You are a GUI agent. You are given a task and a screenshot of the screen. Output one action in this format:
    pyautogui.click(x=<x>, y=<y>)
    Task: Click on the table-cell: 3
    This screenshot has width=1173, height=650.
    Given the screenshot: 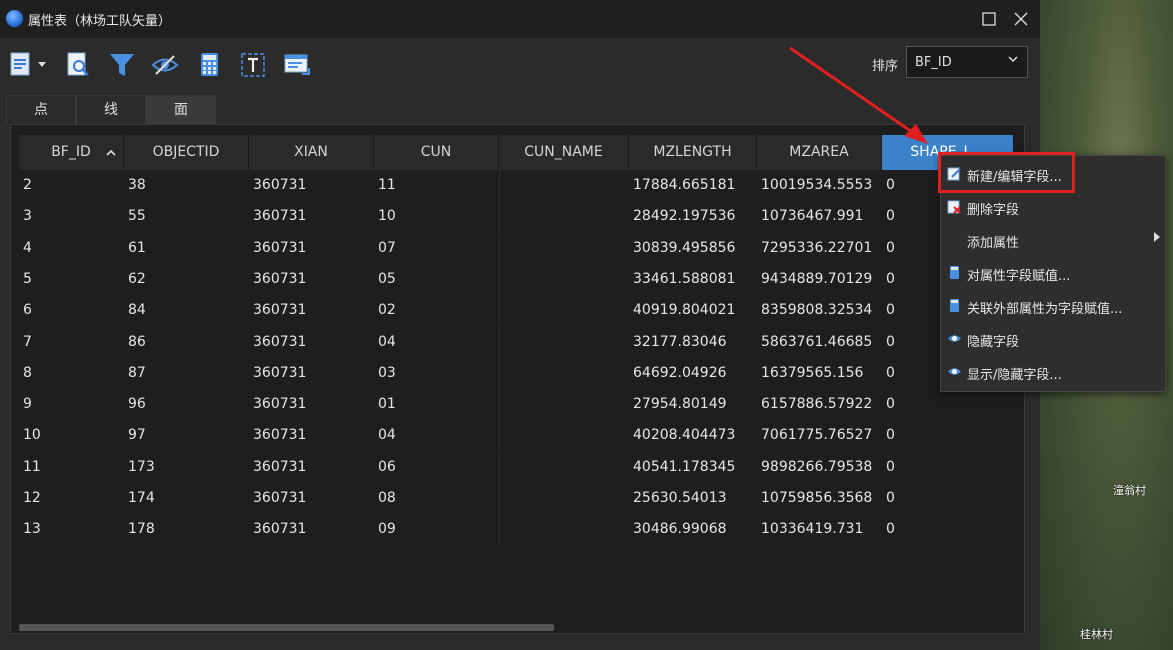 What is the action you would take?
    pyautogui.click(x=71, y=216)
    